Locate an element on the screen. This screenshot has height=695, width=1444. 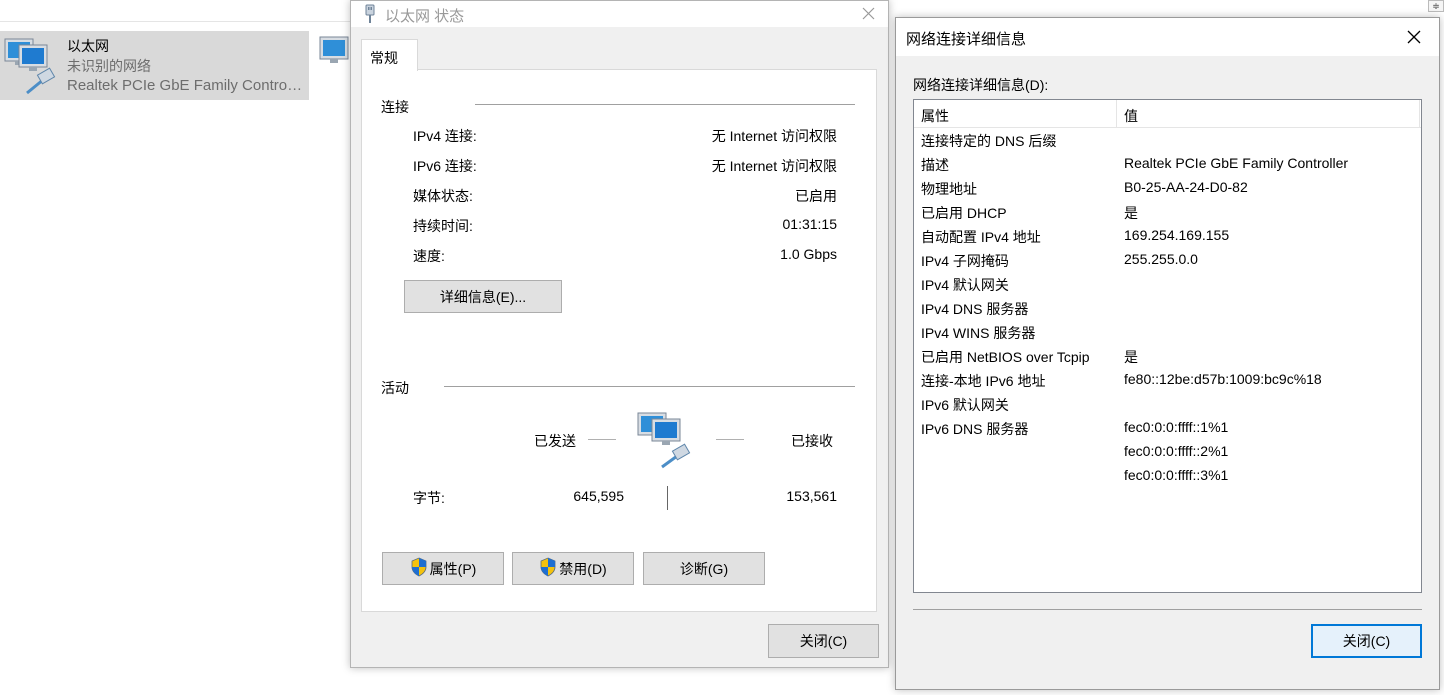
status-dialog-title: 以太网 状态 is located at coordinates (425, 16).